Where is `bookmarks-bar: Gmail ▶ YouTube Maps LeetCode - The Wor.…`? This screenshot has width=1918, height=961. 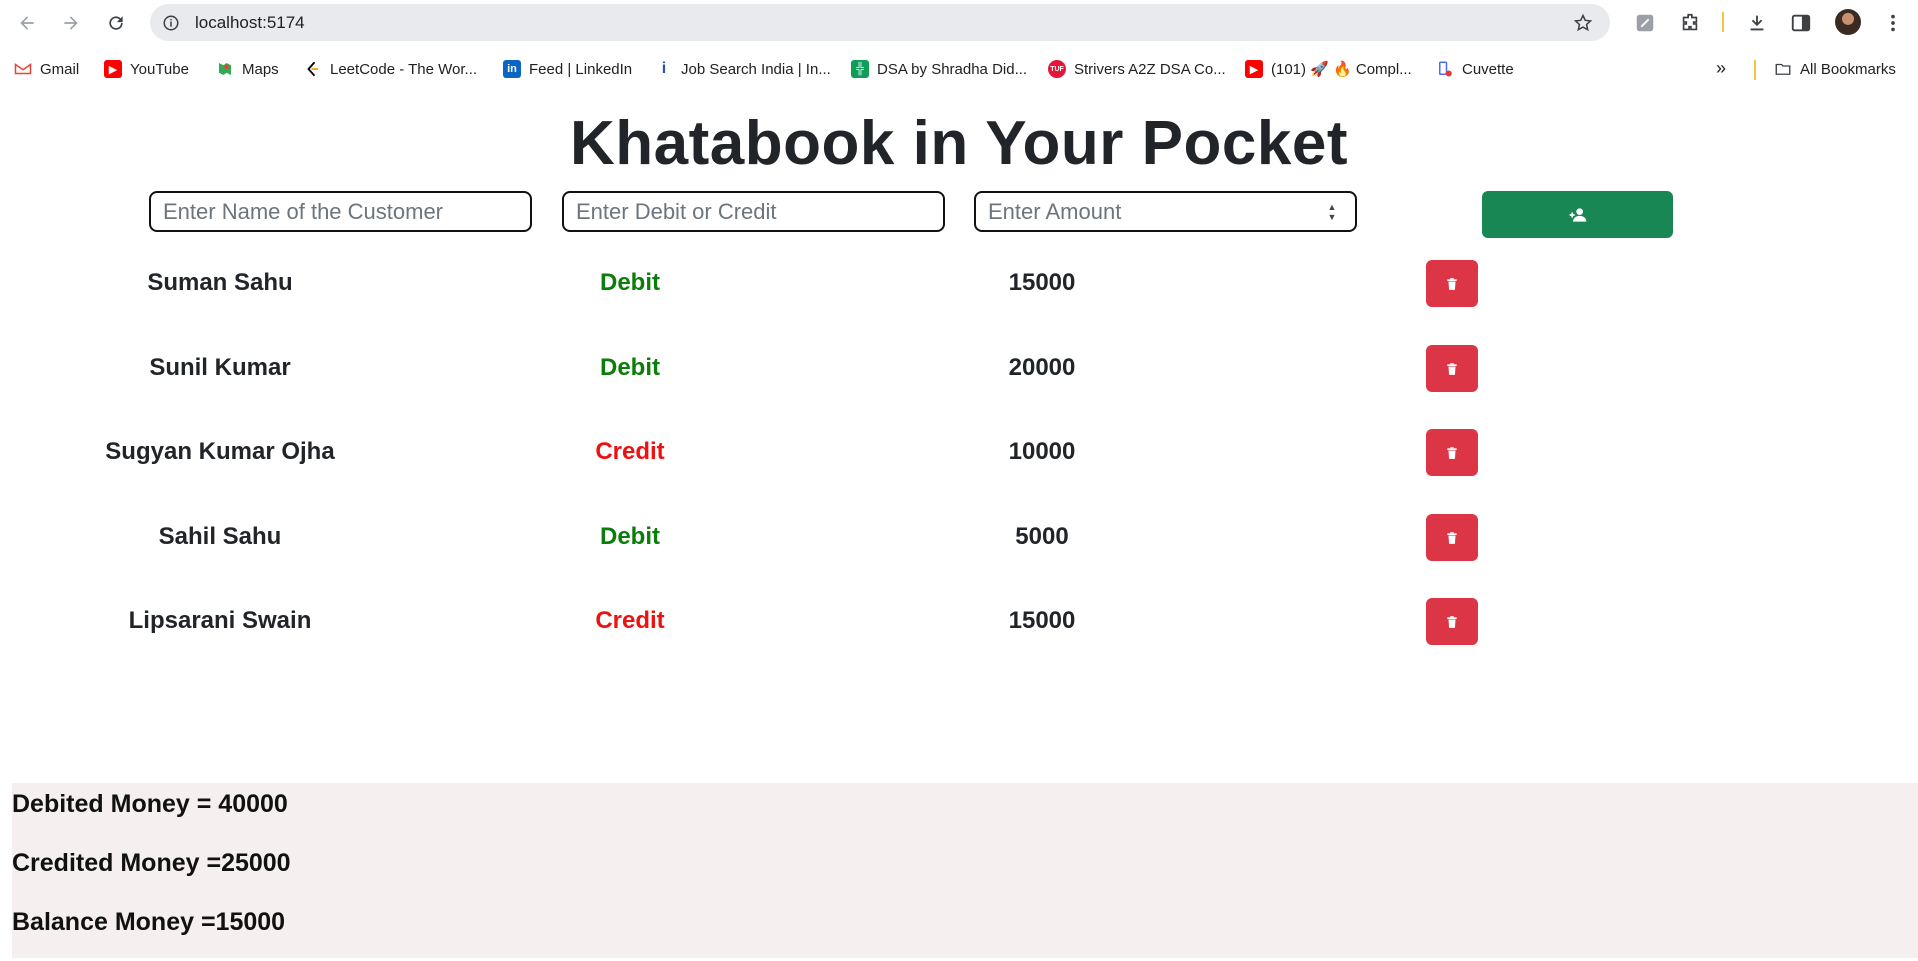 bookmarks-bar: Gmail ▶ YouTube Maps LeetCode - The Wor.… is located at coordinates (959, 69).